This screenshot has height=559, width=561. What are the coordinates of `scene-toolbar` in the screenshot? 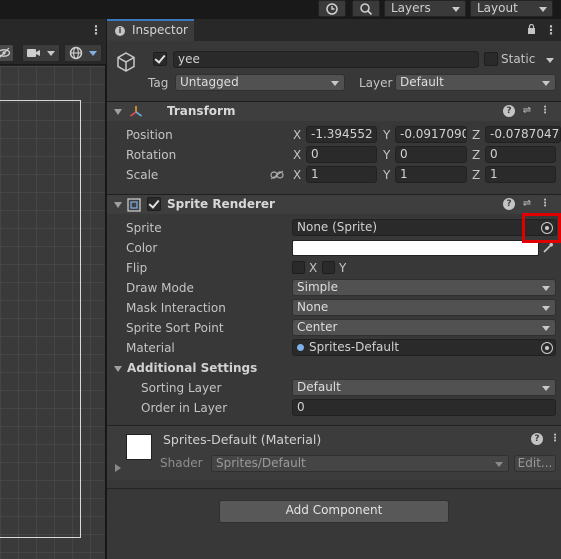 It's located at (53, 53).